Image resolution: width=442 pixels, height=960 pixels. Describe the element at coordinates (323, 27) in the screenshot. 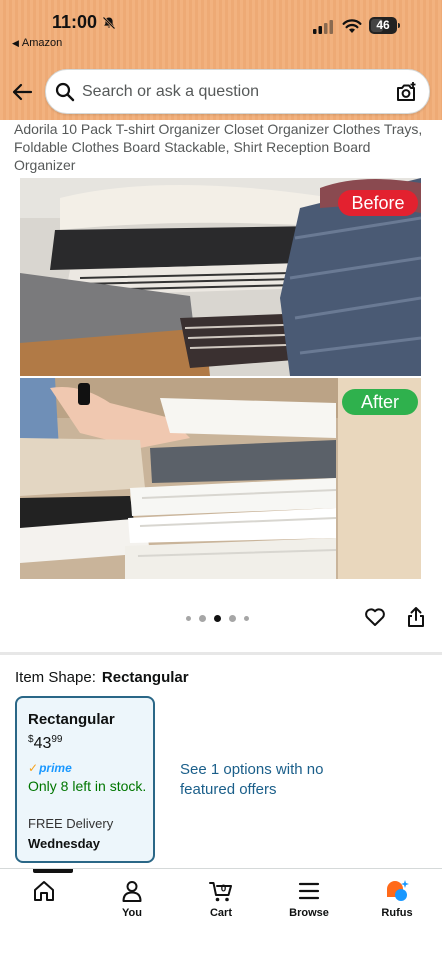

I see `signal-icon` at that location.